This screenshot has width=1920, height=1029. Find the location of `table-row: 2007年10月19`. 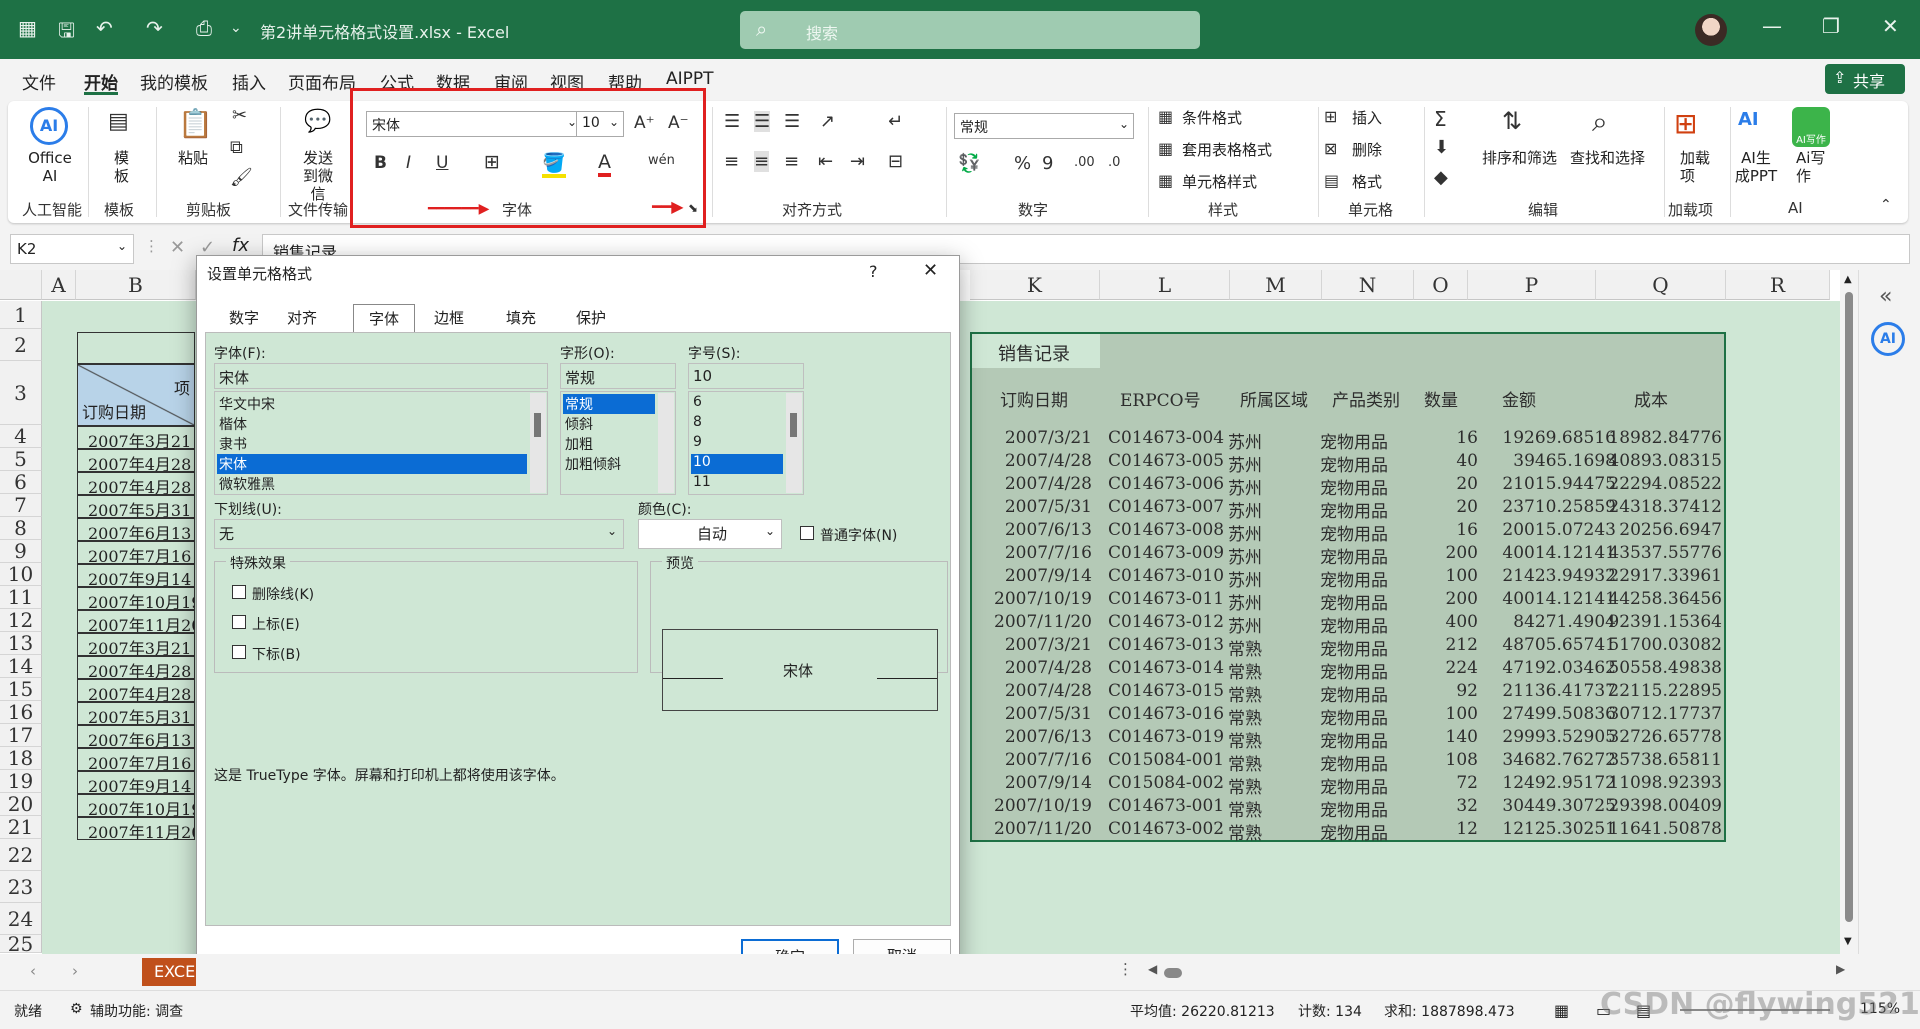

table-row: 2007年10月19 is located at coordinates (136, 805).